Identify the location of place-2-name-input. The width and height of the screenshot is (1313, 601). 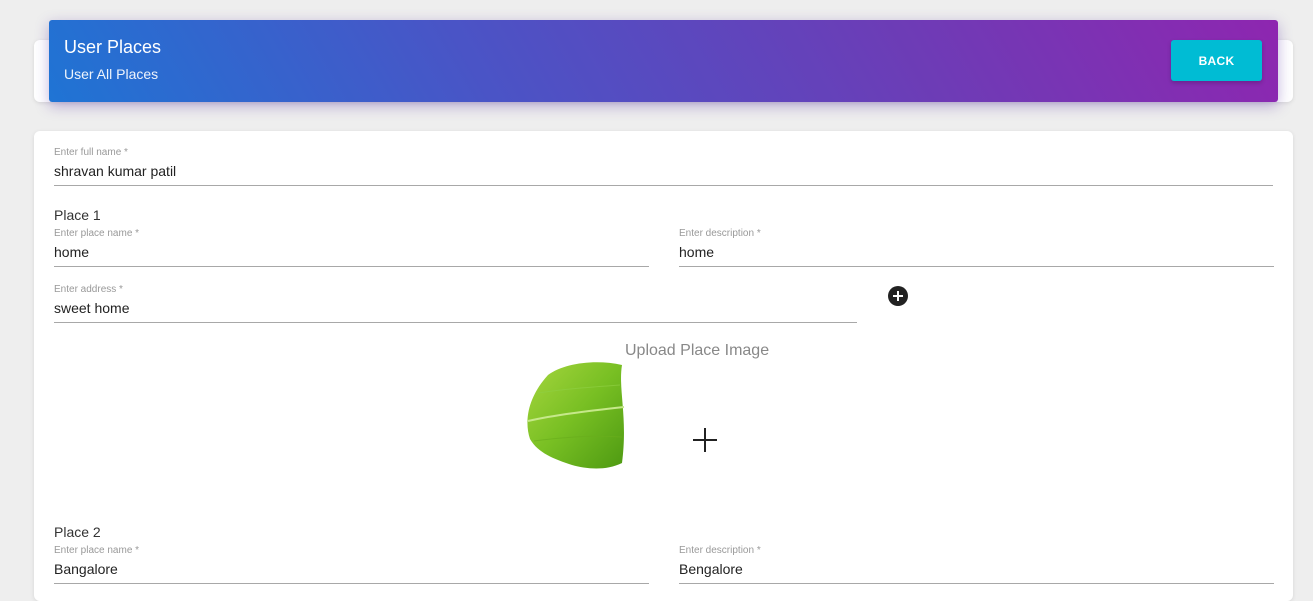
(351, 570).